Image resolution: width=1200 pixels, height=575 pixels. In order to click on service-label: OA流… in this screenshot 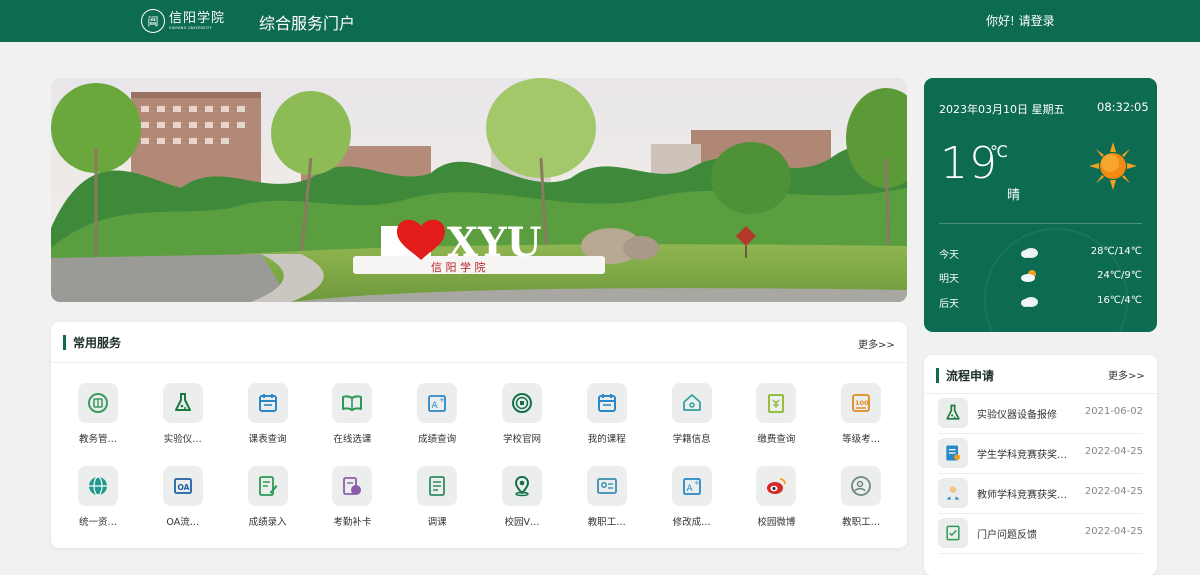, I will do `click(183, 522)`.